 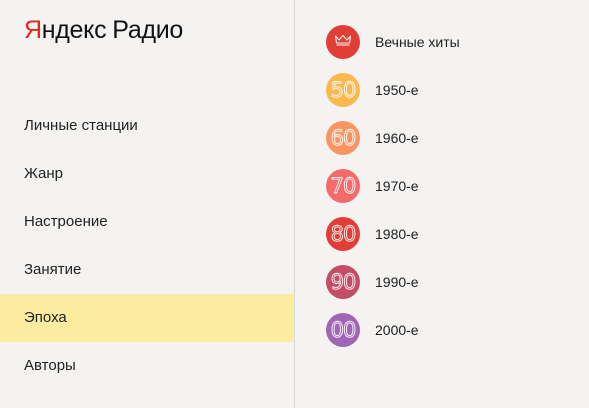 I want to click on logo-brand-first-letter: Я, so click(x=33, y=30).